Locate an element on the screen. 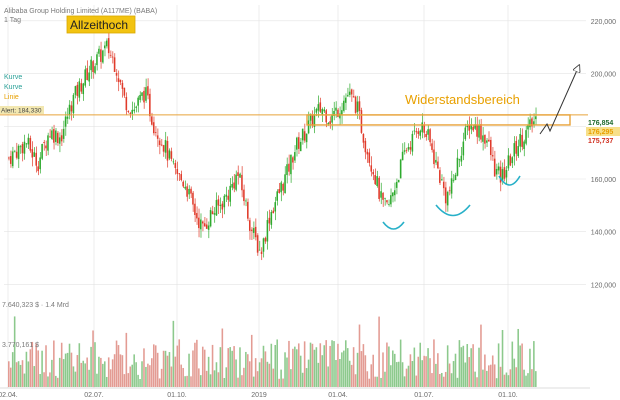 The image size is (620, 400). x-axis: 02.04. 02.07. 01.10. 2019 01.04. 01.07. 01.10. is located at coordinates (295, 393).